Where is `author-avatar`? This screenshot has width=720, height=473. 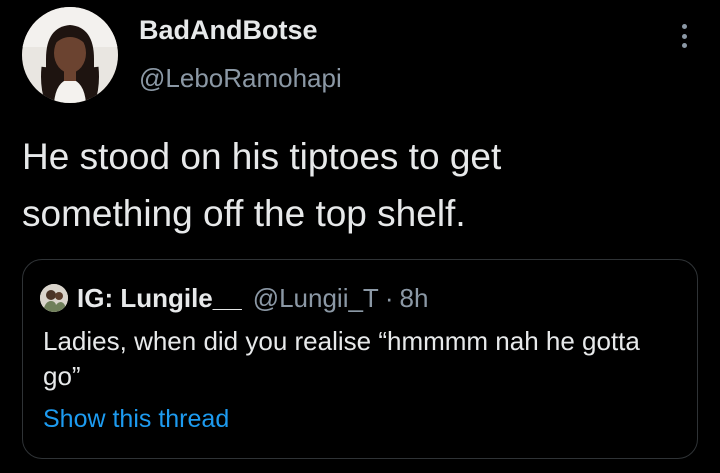 author-avatar is located at coordinates (70, 55).